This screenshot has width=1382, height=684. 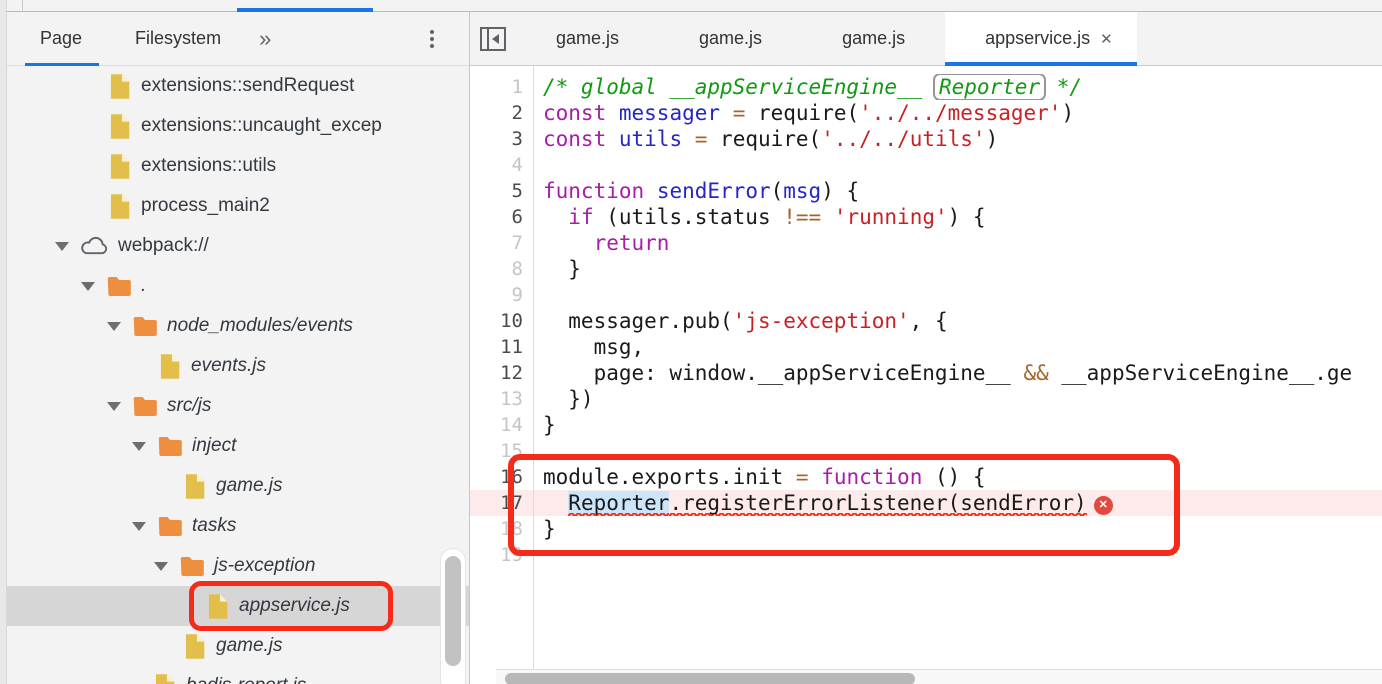 What do you see at coordinates (501, 139) in the screenshot?
I see `line-number: 3` at bounding box center [501, 139].